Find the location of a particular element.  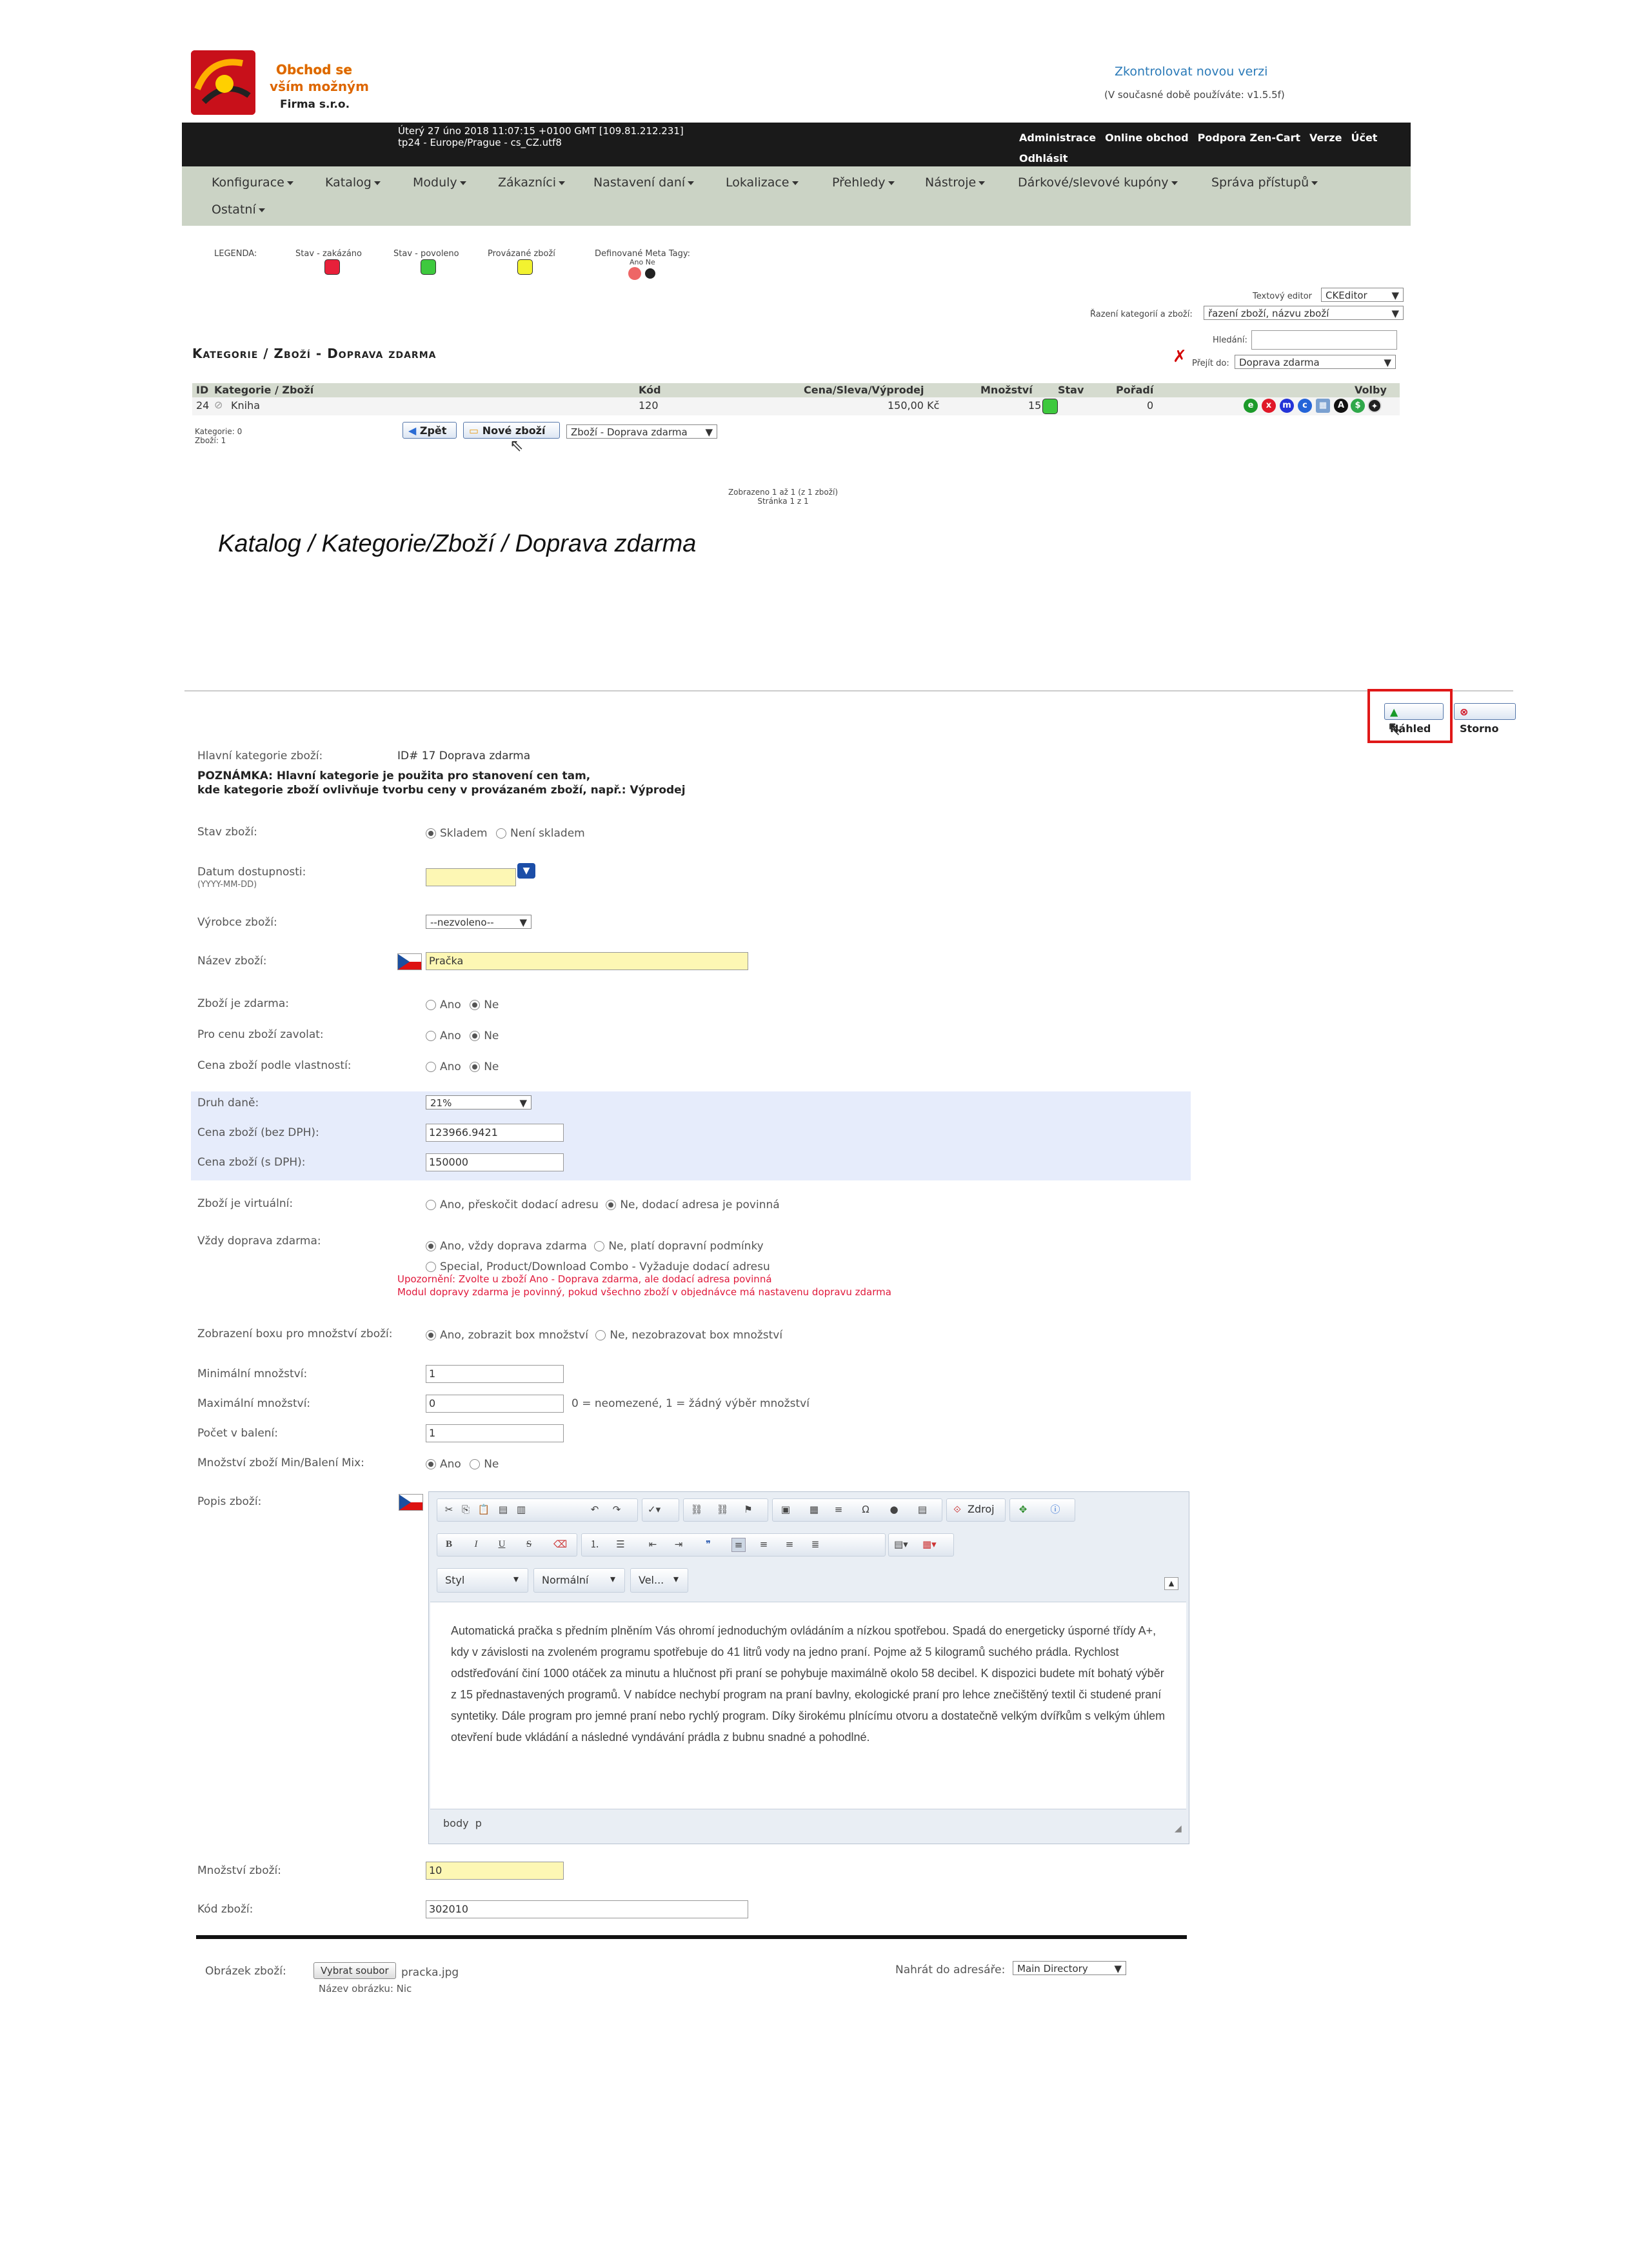

text-editor-select: CKEditor ▼ is located at coordinates (1362, 295).